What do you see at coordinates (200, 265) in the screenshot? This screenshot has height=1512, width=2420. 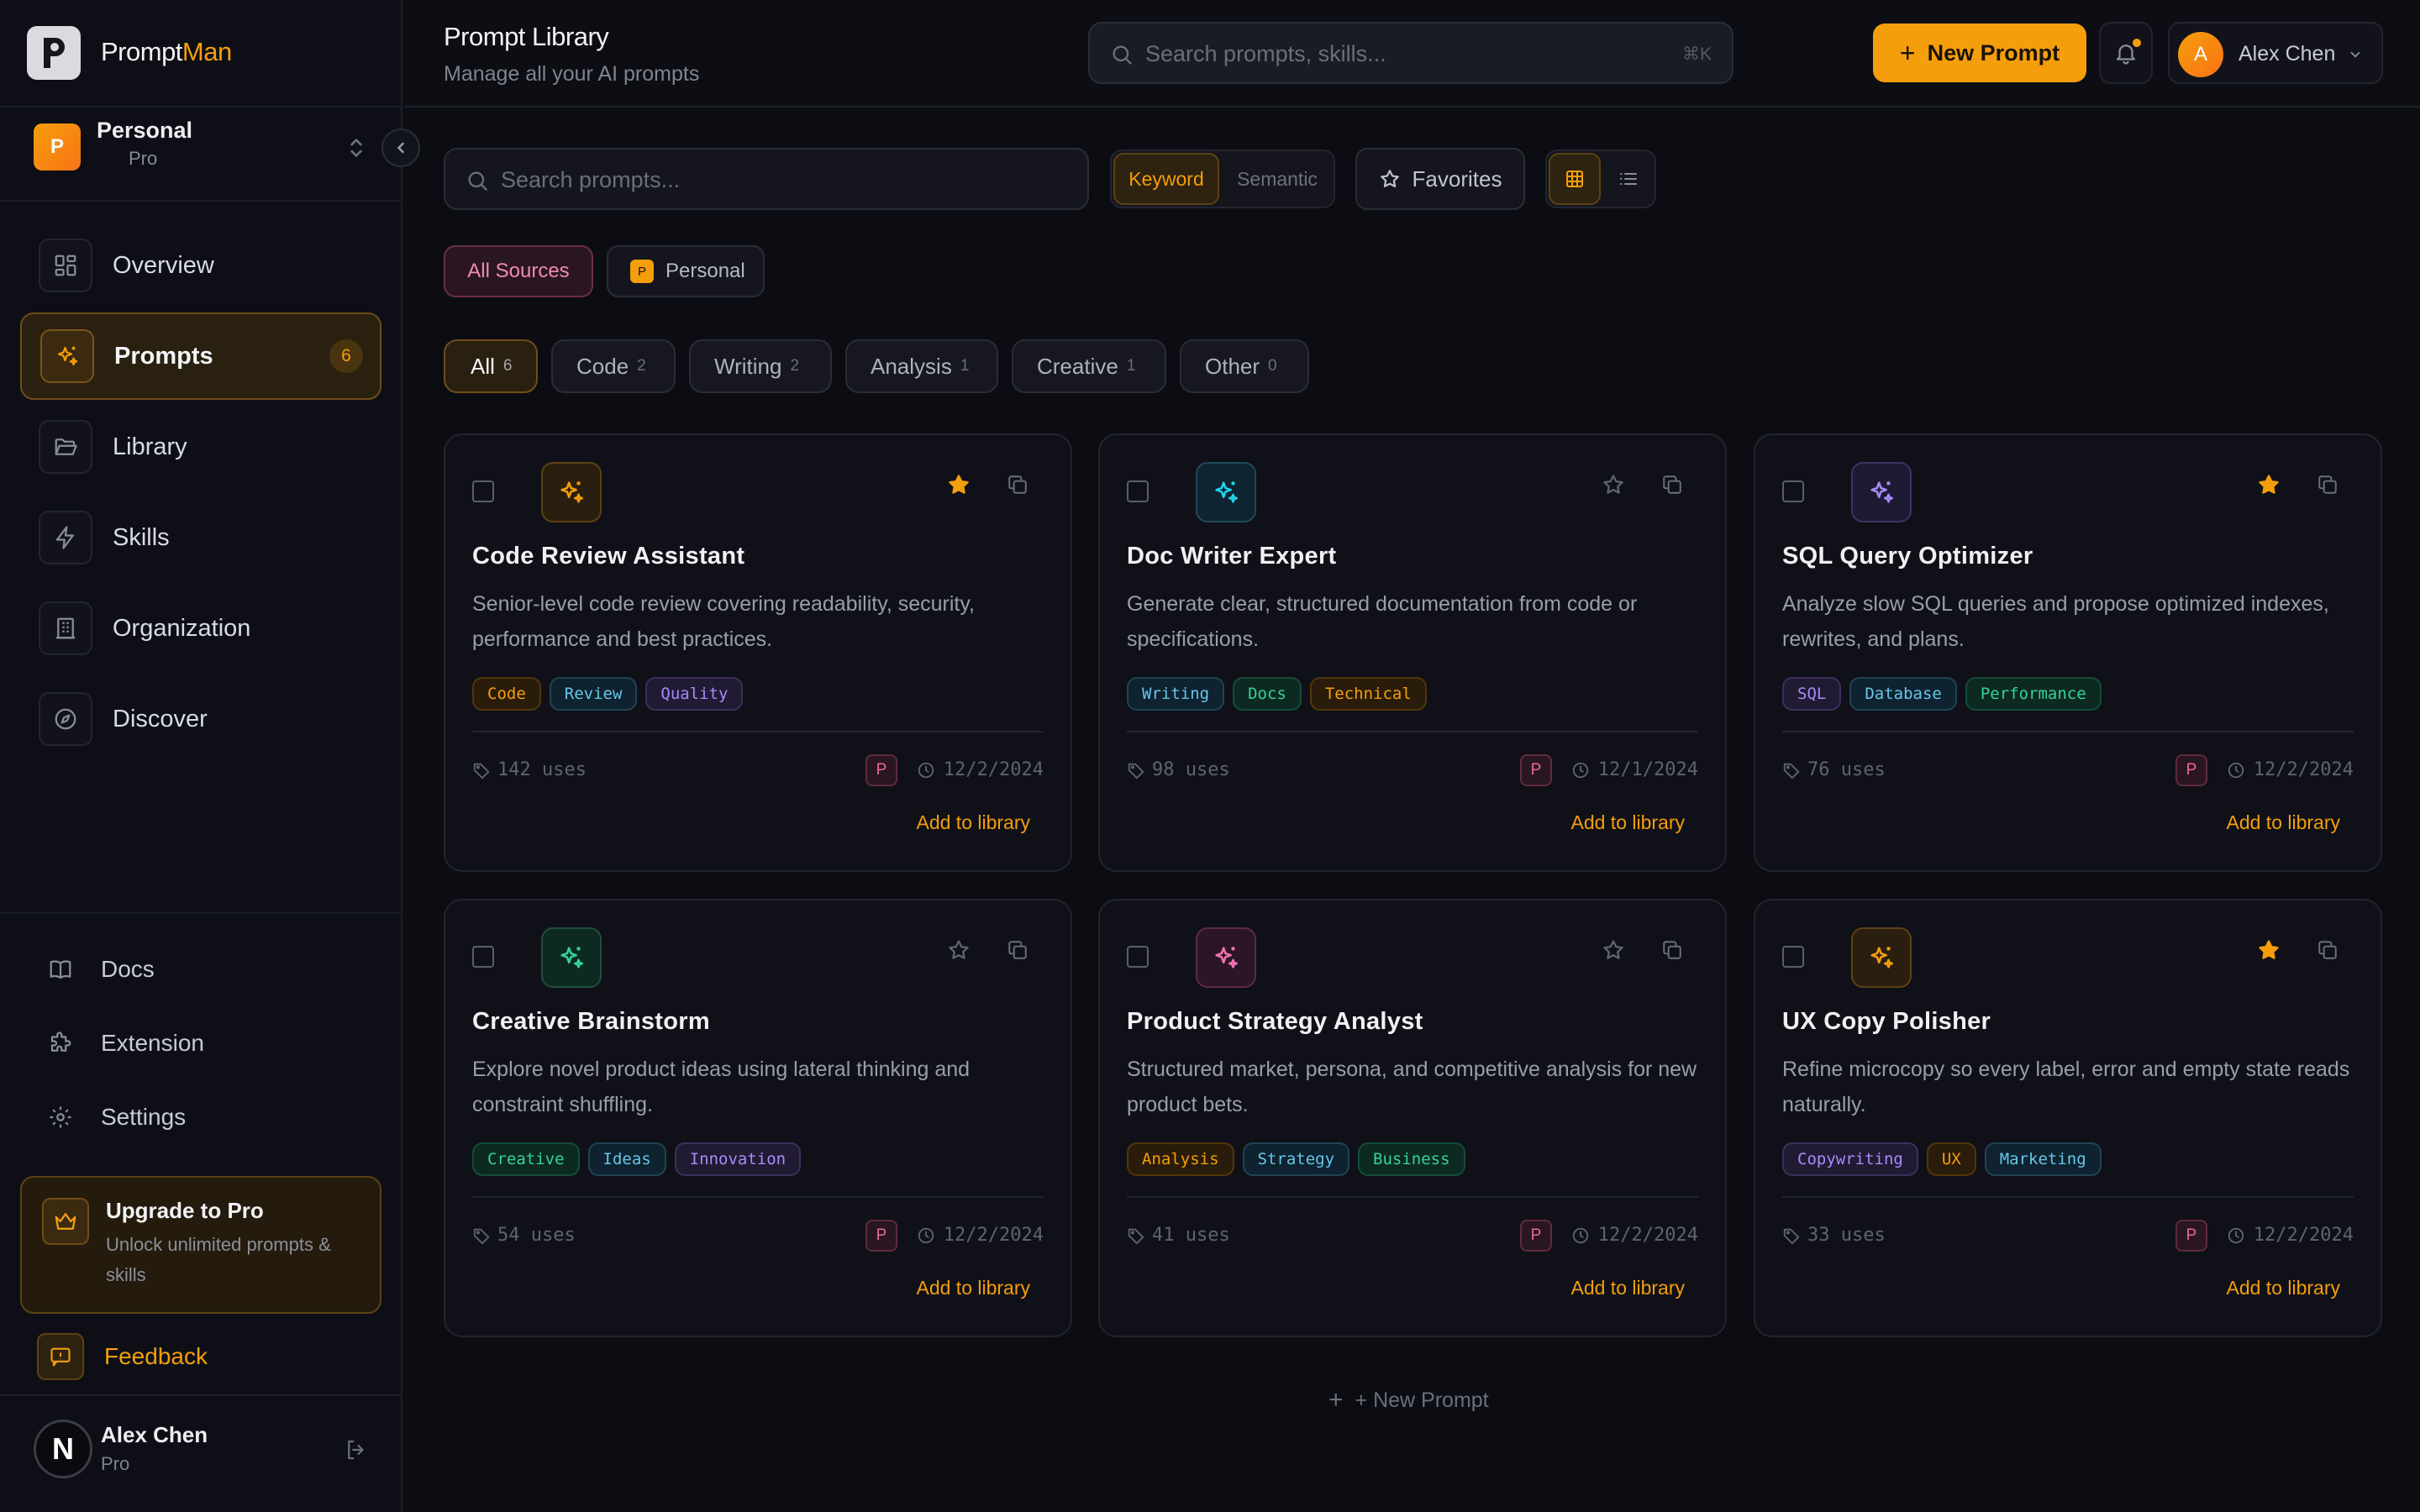 I see `nav-item-overview: Overview` at bounding box center [200, 265].